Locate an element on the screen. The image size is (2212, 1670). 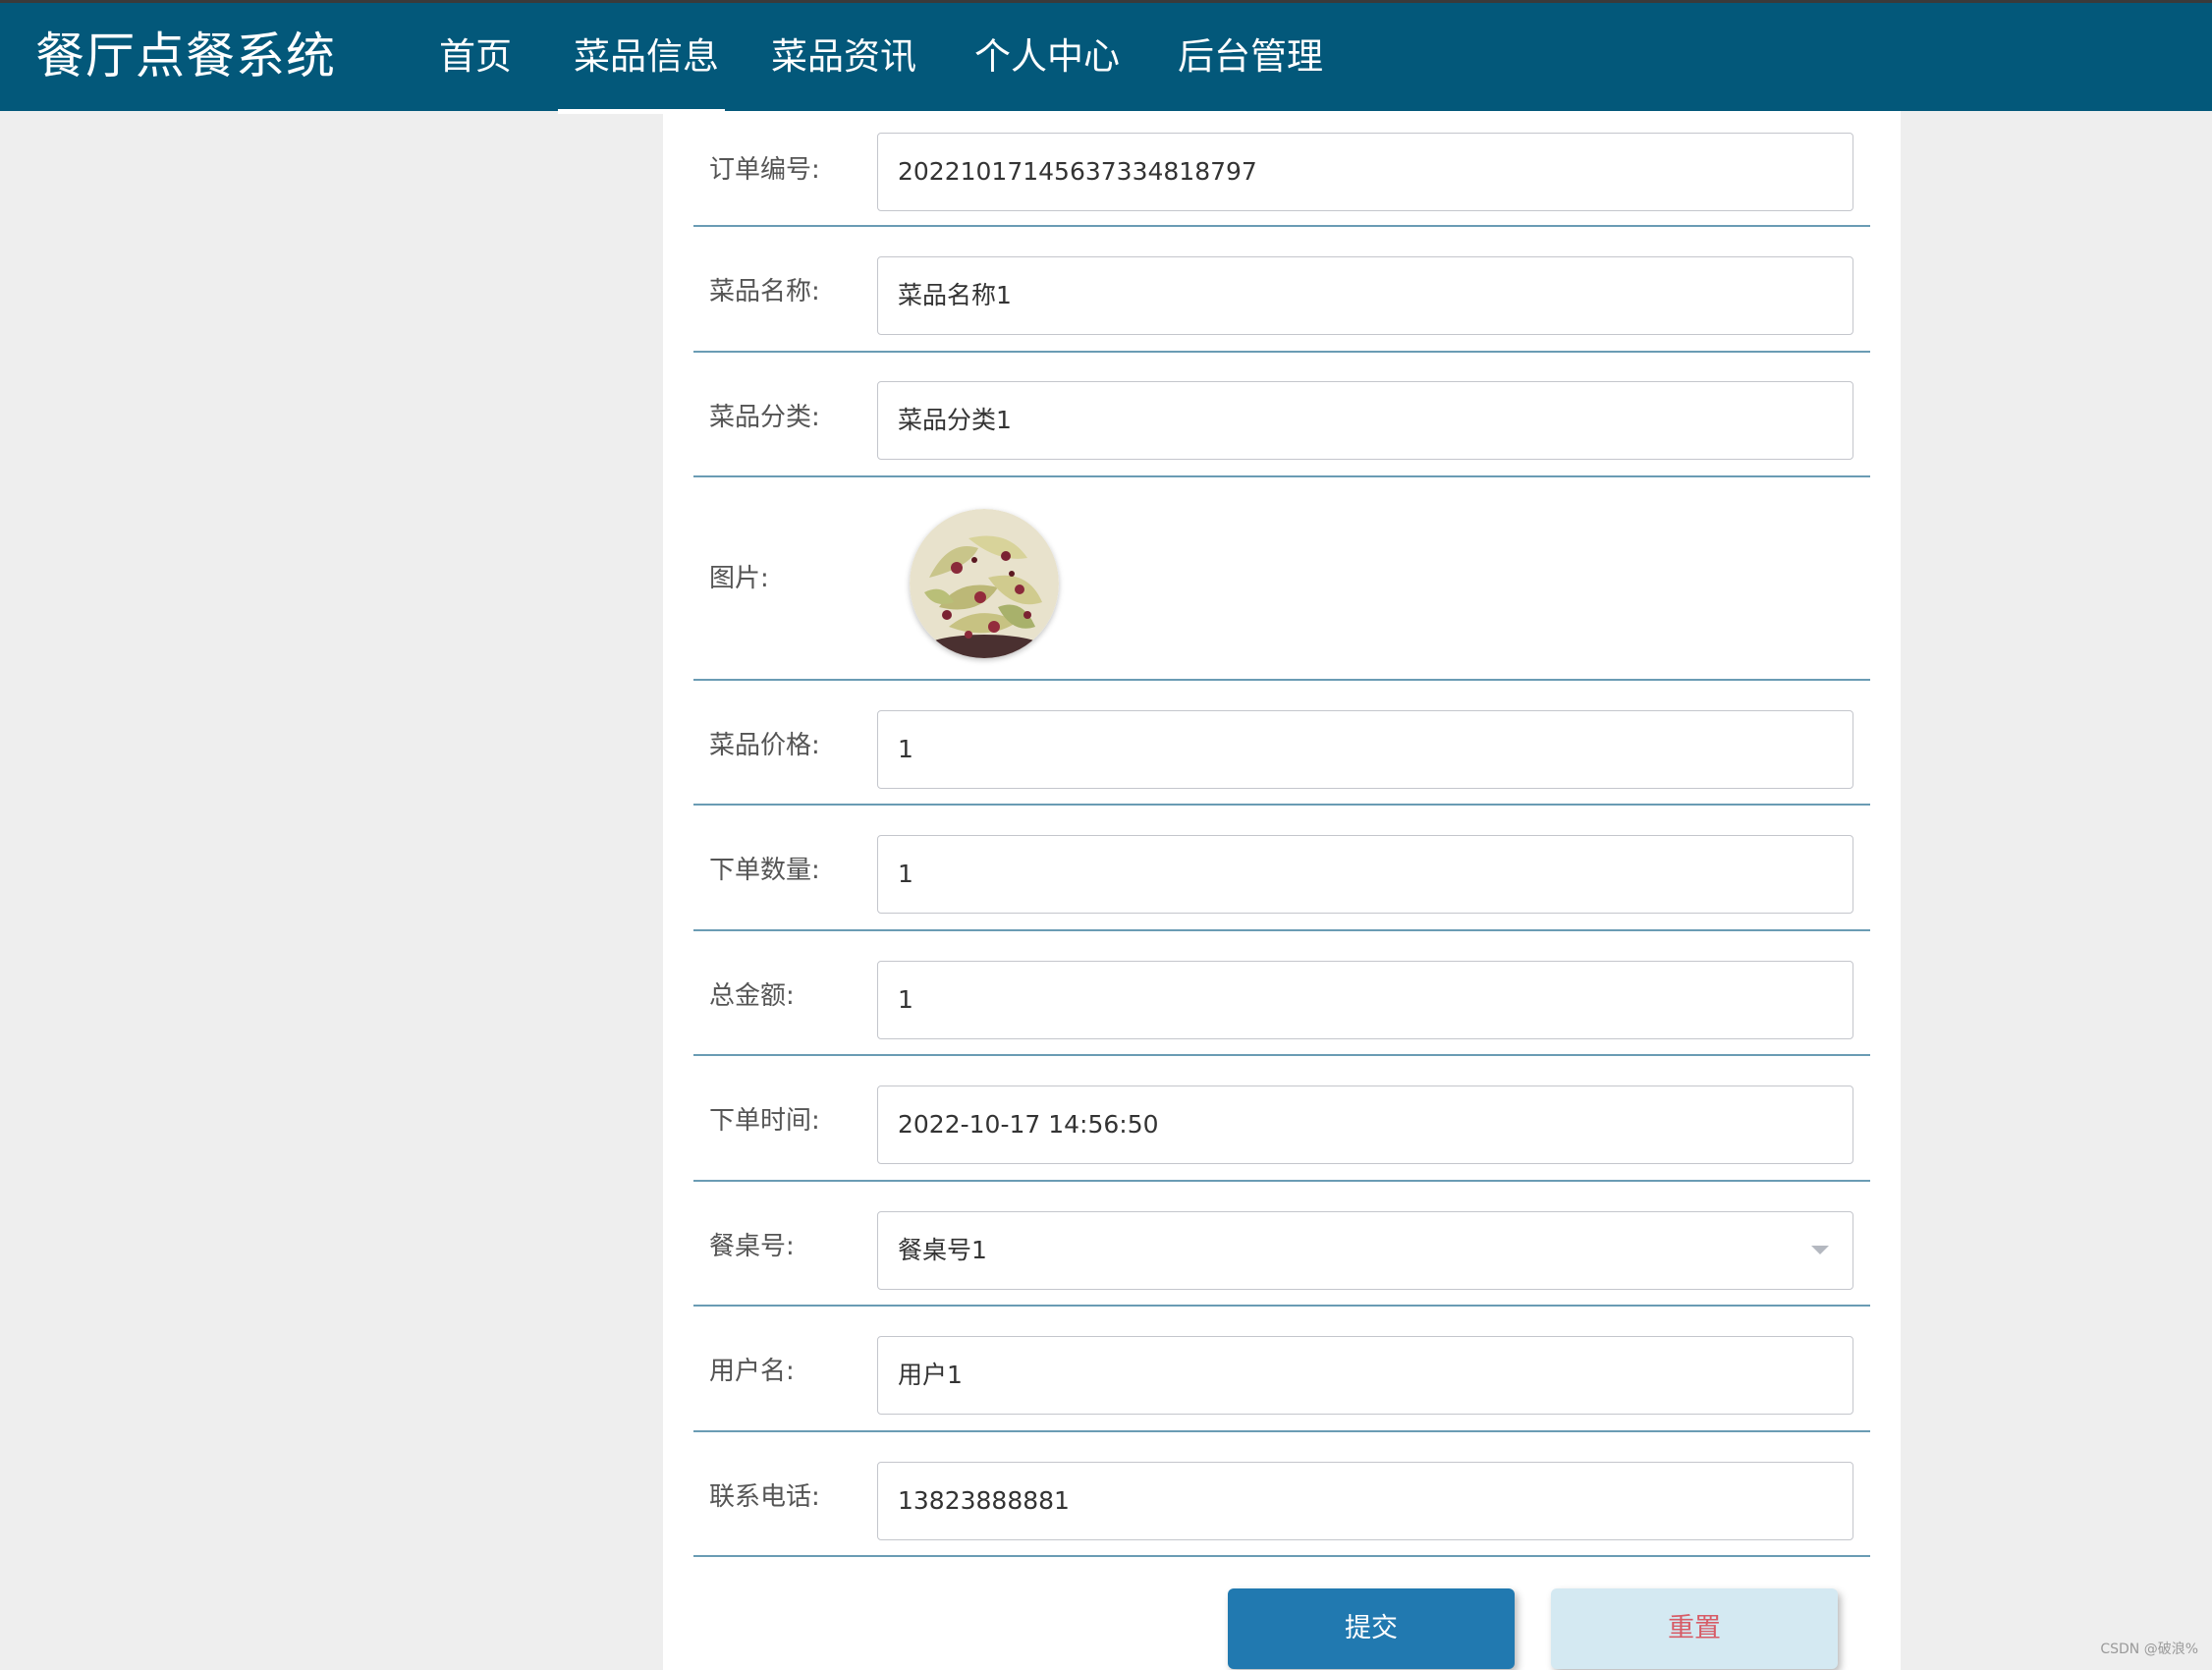
dish-category-row: 菜品分类: 菜品分类1 is located at coordinates (1281, 415).